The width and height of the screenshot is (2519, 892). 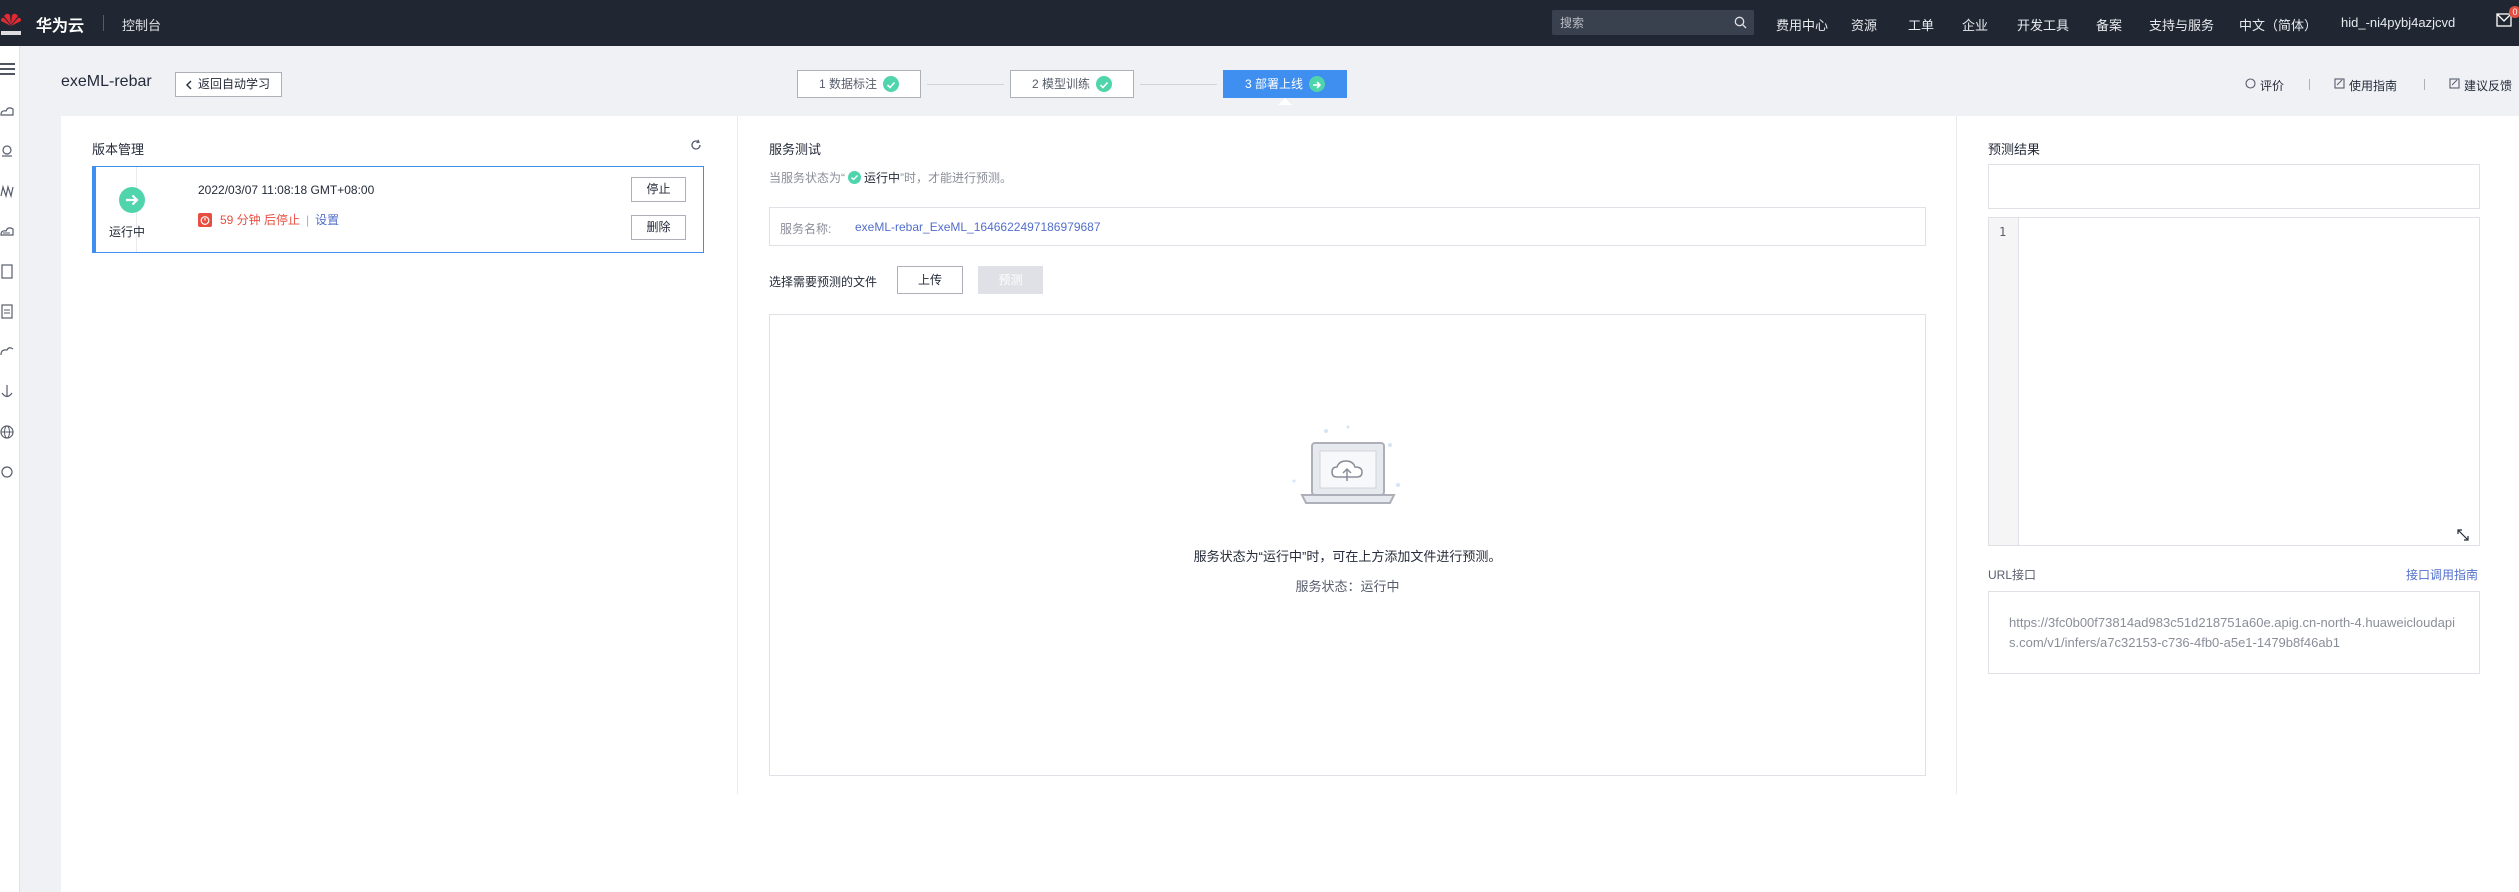 What do you see at coordinates (10, 152) in the screenshot?
I see `cloud-service-icon` at bounding box center [10, 152].